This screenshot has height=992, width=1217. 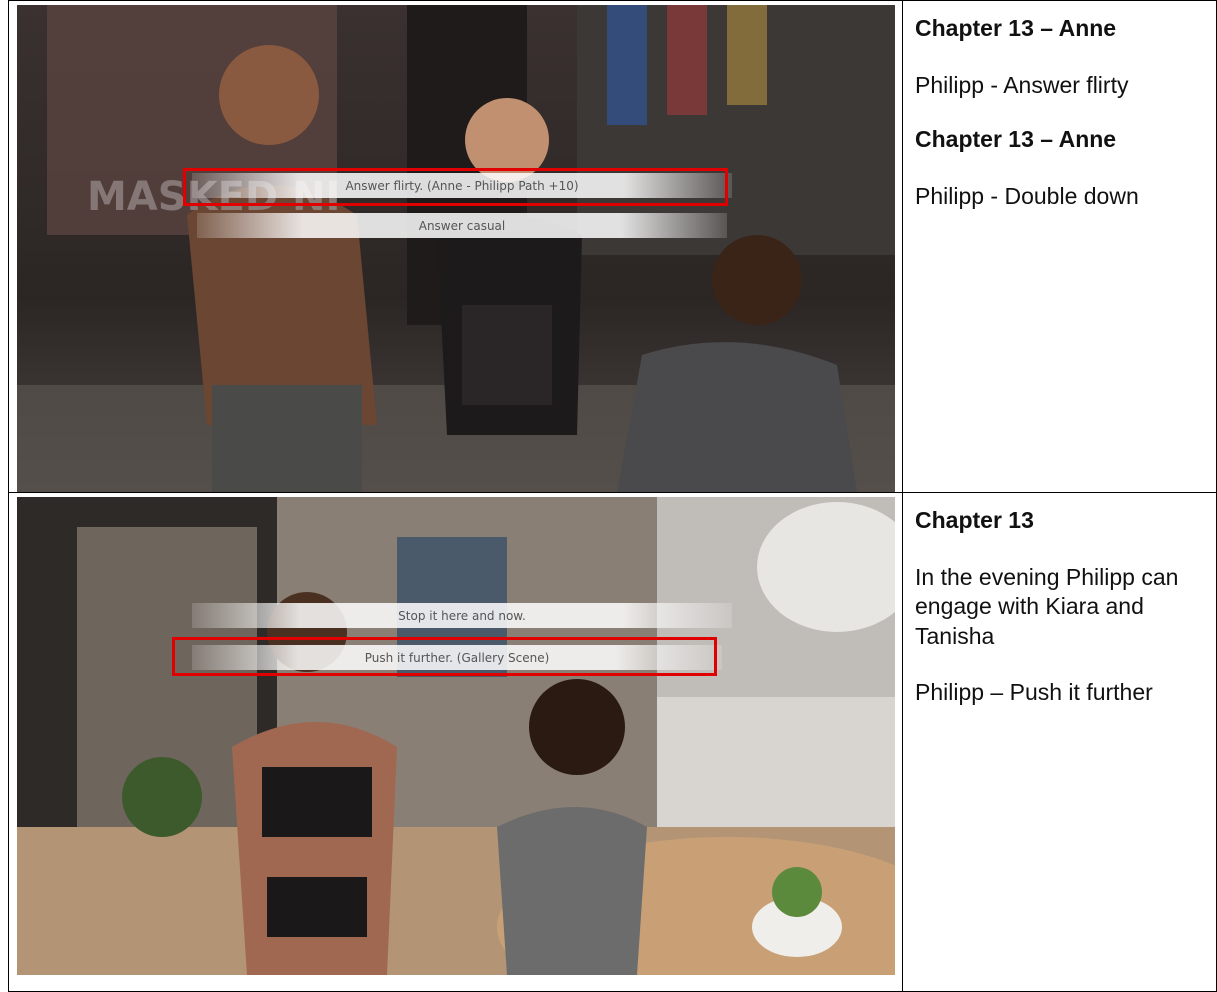 What do you see at coordinates (462, 615) in the screenshot?
I see `choice-stop: Stop it here and now.` at bounding box center [462, 615].